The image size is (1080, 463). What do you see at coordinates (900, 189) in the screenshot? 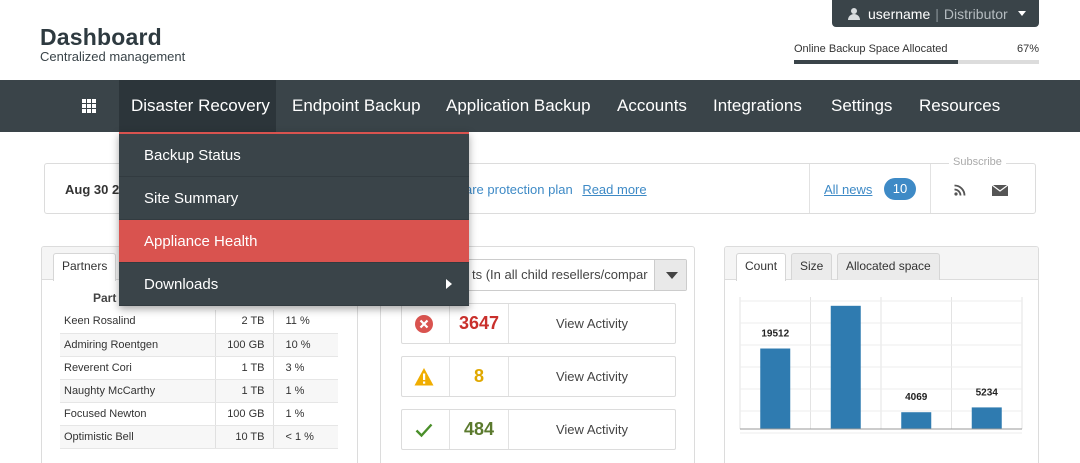
I see `news-count-badge: 10` at bounding box center [900, 189].